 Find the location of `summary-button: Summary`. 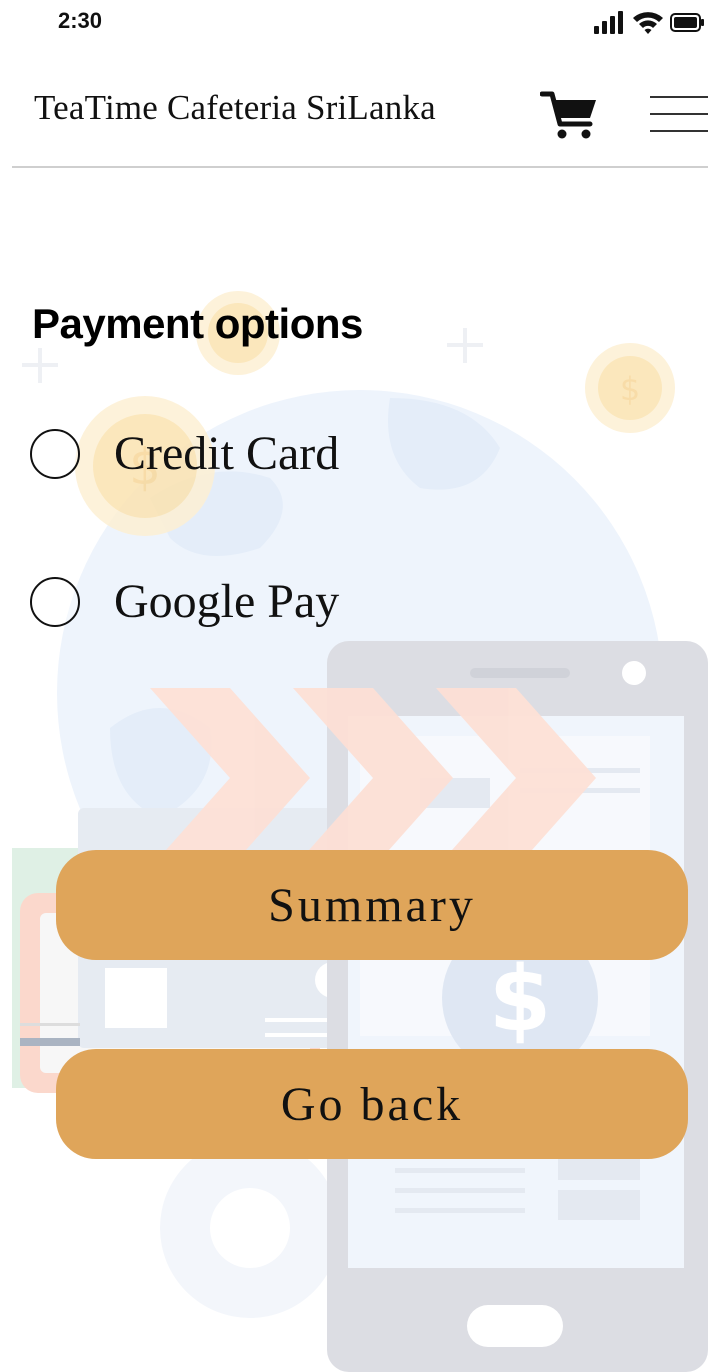

summary-button: Summary is located at coordinates (372, 905).